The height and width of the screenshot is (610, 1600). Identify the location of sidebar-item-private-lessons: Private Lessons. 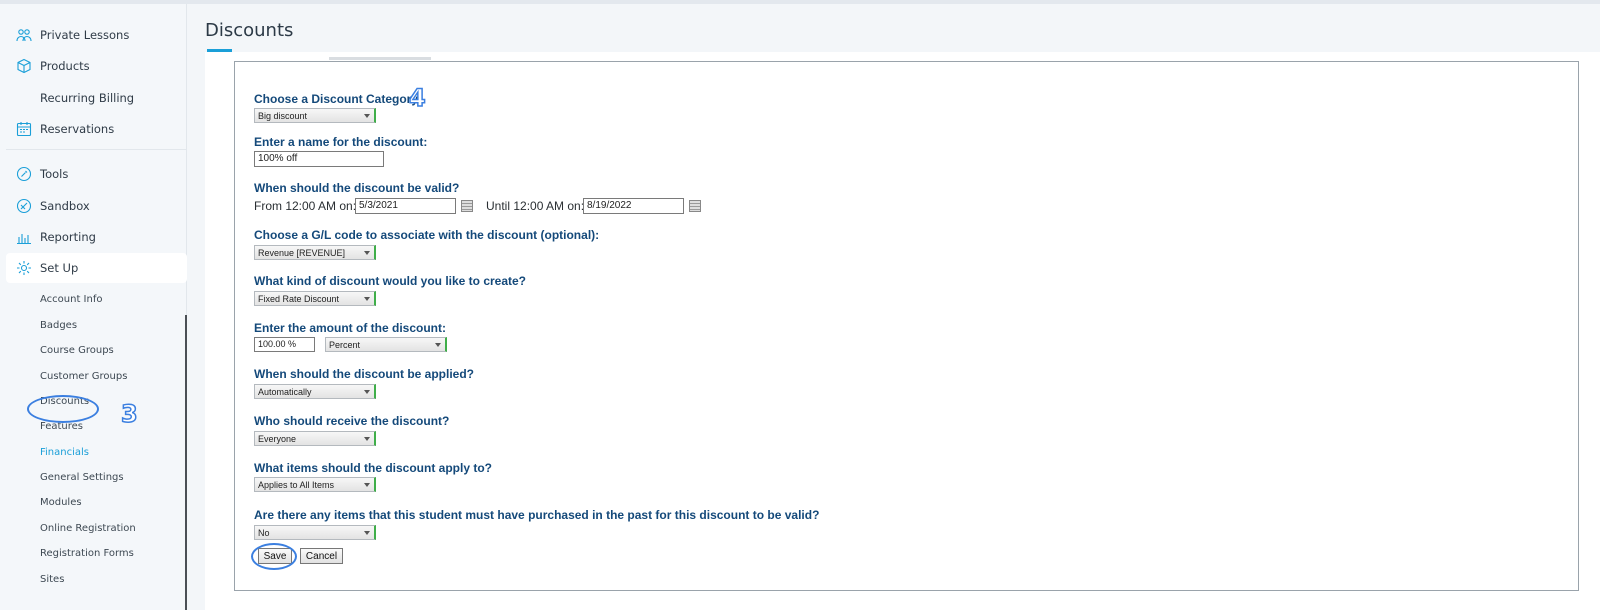
(98, 35).